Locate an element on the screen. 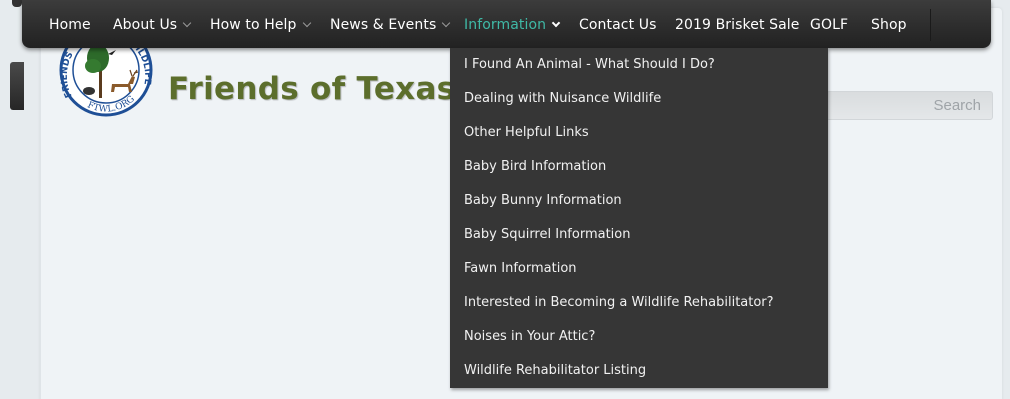 This screenshot has width=1010, height=399. nav-label: Home is located at coordinates (70, 25).